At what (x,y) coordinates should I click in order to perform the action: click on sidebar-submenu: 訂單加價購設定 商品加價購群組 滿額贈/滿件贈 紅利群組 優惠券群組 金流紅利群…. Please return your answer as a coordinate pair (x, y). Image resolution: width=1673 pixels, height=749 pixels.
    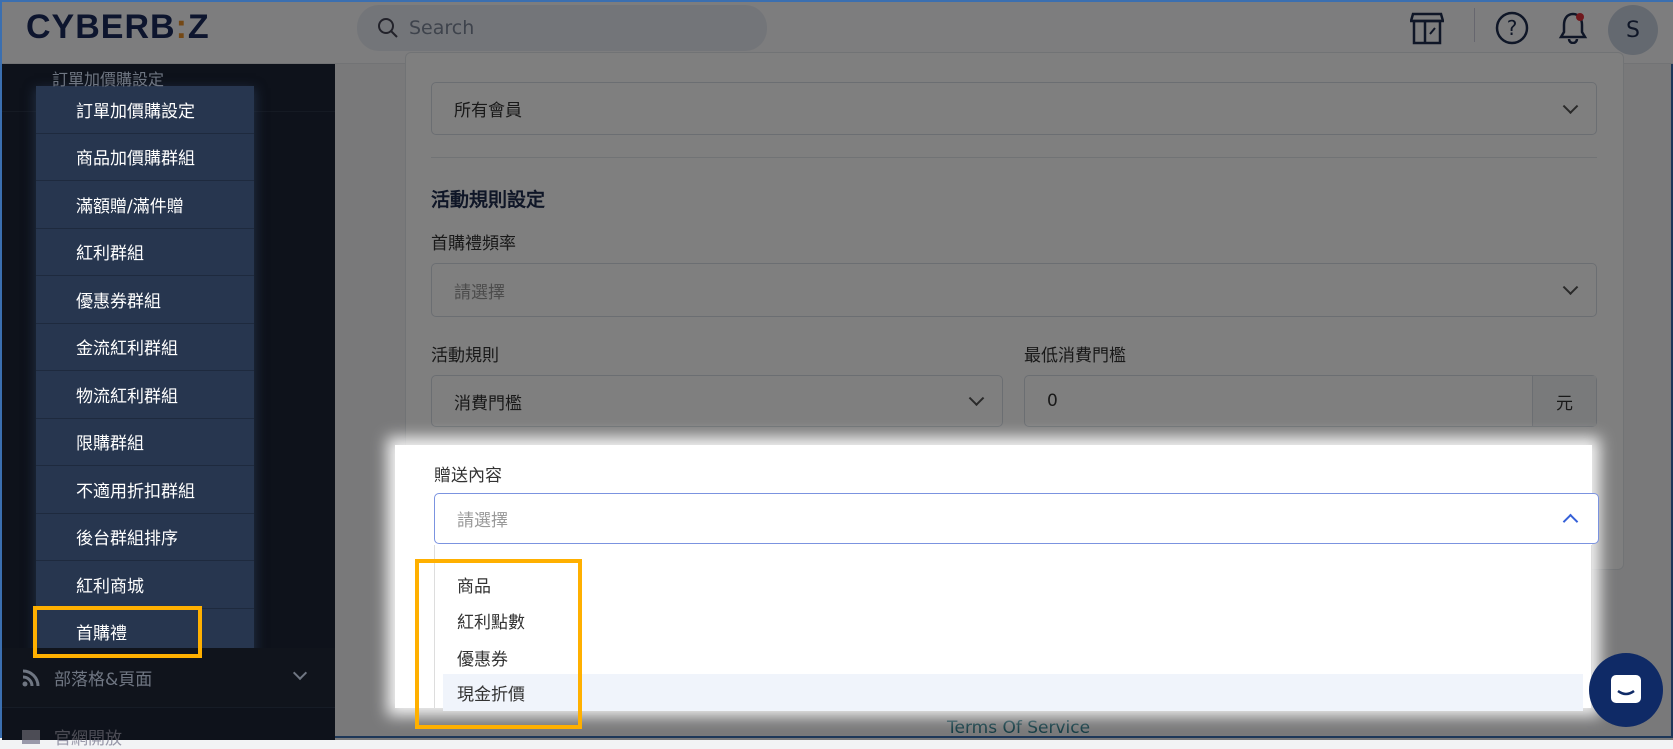
    Looking at the image, I should click on (145, 371).